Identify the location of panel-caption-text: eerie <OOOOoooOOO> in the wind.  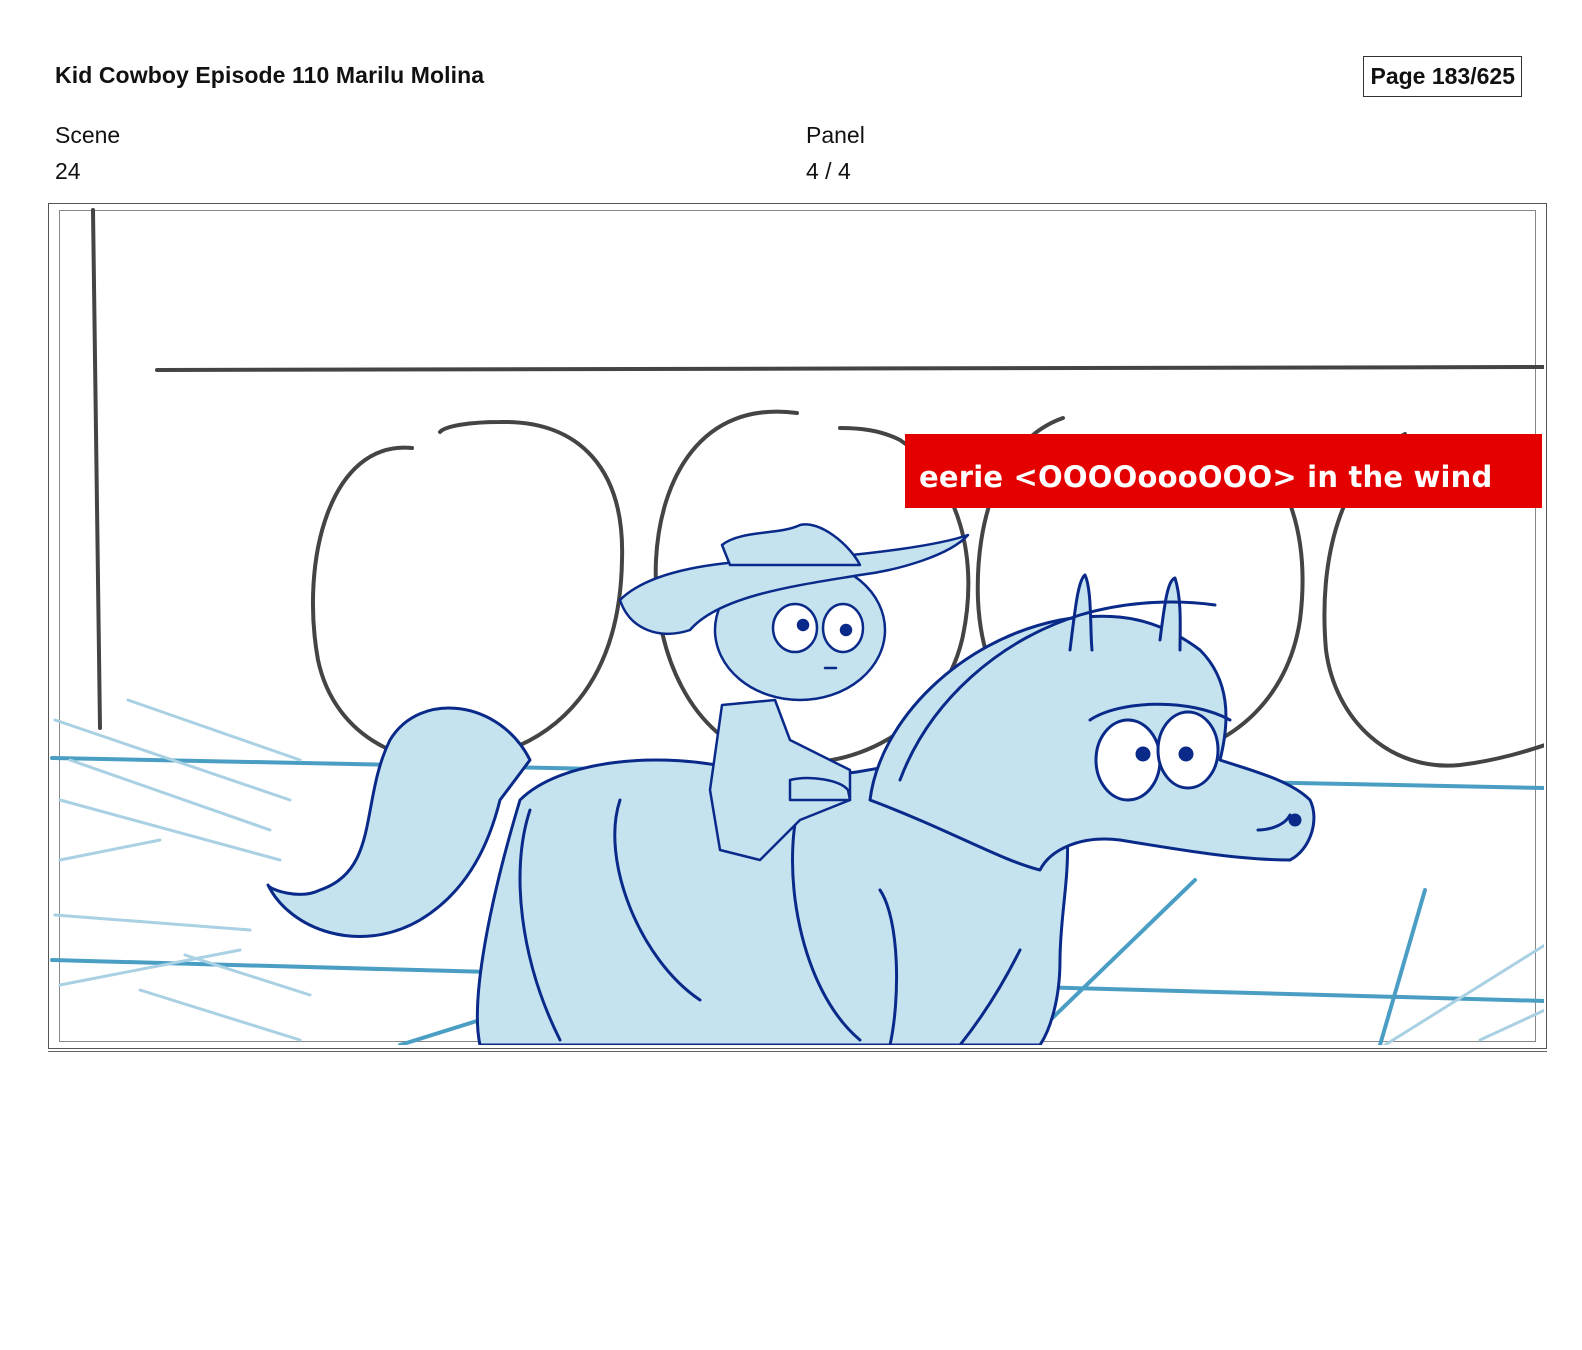
(1206, 477).